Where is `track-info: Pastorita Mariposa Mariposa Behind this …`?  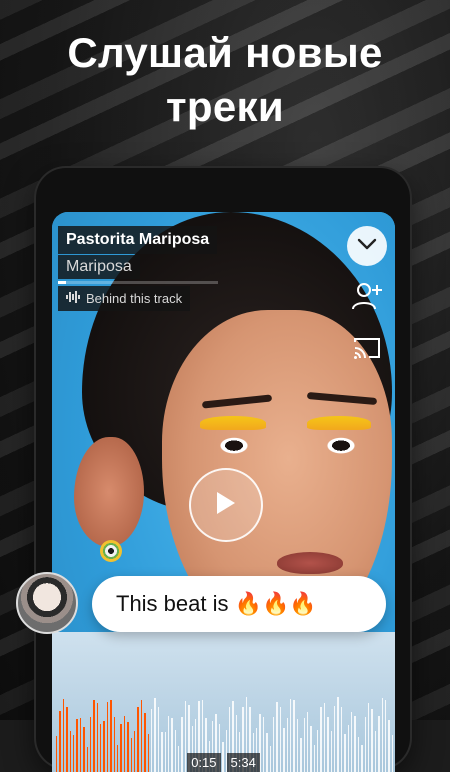
track-info: Pastorita Mariposa Mariposa Behind this … is located at coordinates (158, 268).